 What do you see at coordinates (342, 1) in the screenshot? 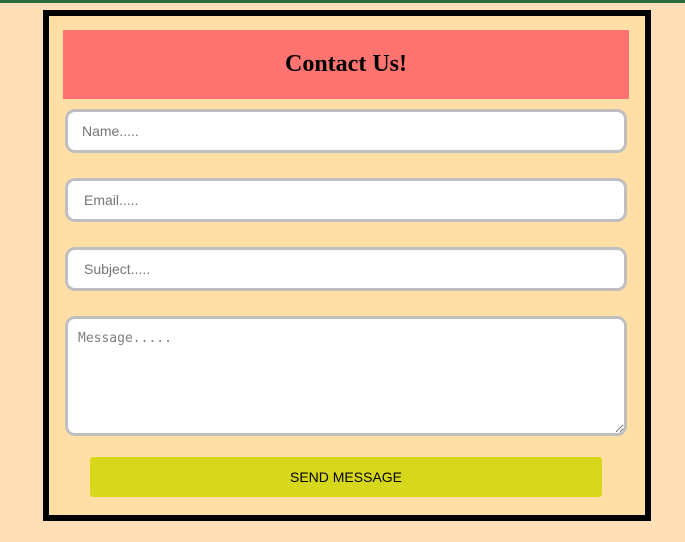
I see `top-accent-line` at bounding box center [342, 1].